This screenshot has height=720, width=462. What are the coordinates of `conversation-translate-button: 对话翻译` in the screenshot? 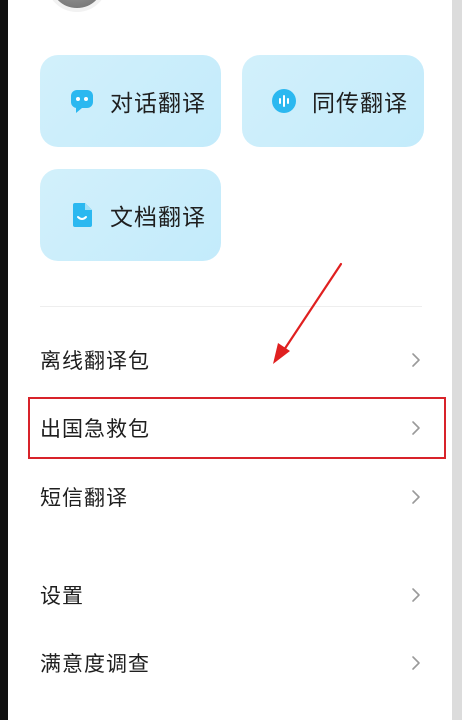 It's located at (130, 101).